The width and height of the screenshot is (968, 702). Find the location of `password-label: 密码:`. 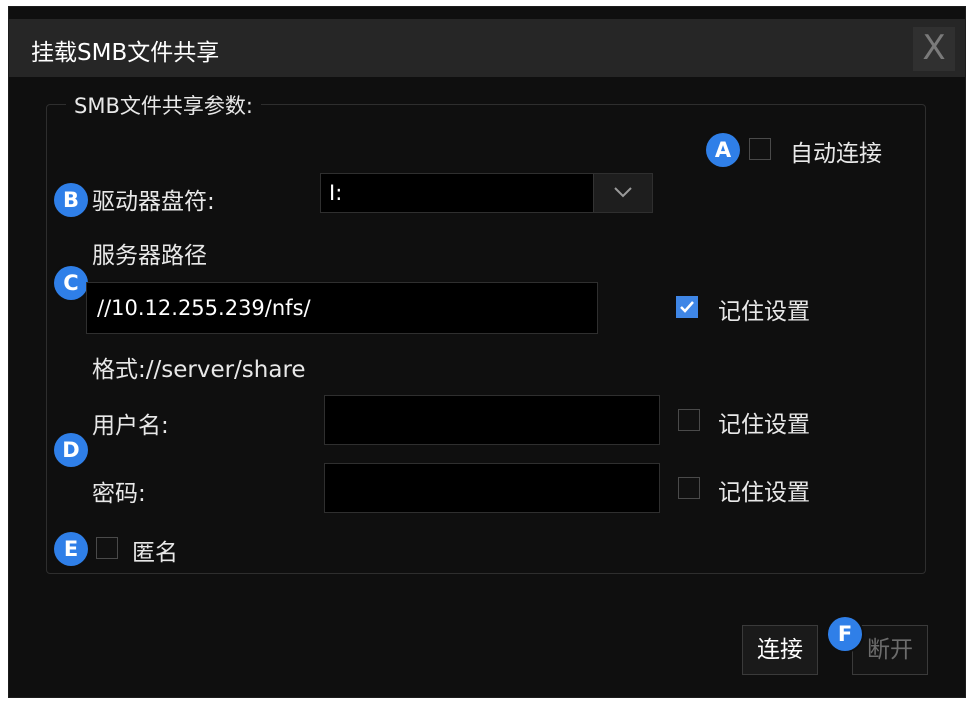

password-label: 密码: is located at coordinates (119, 494).